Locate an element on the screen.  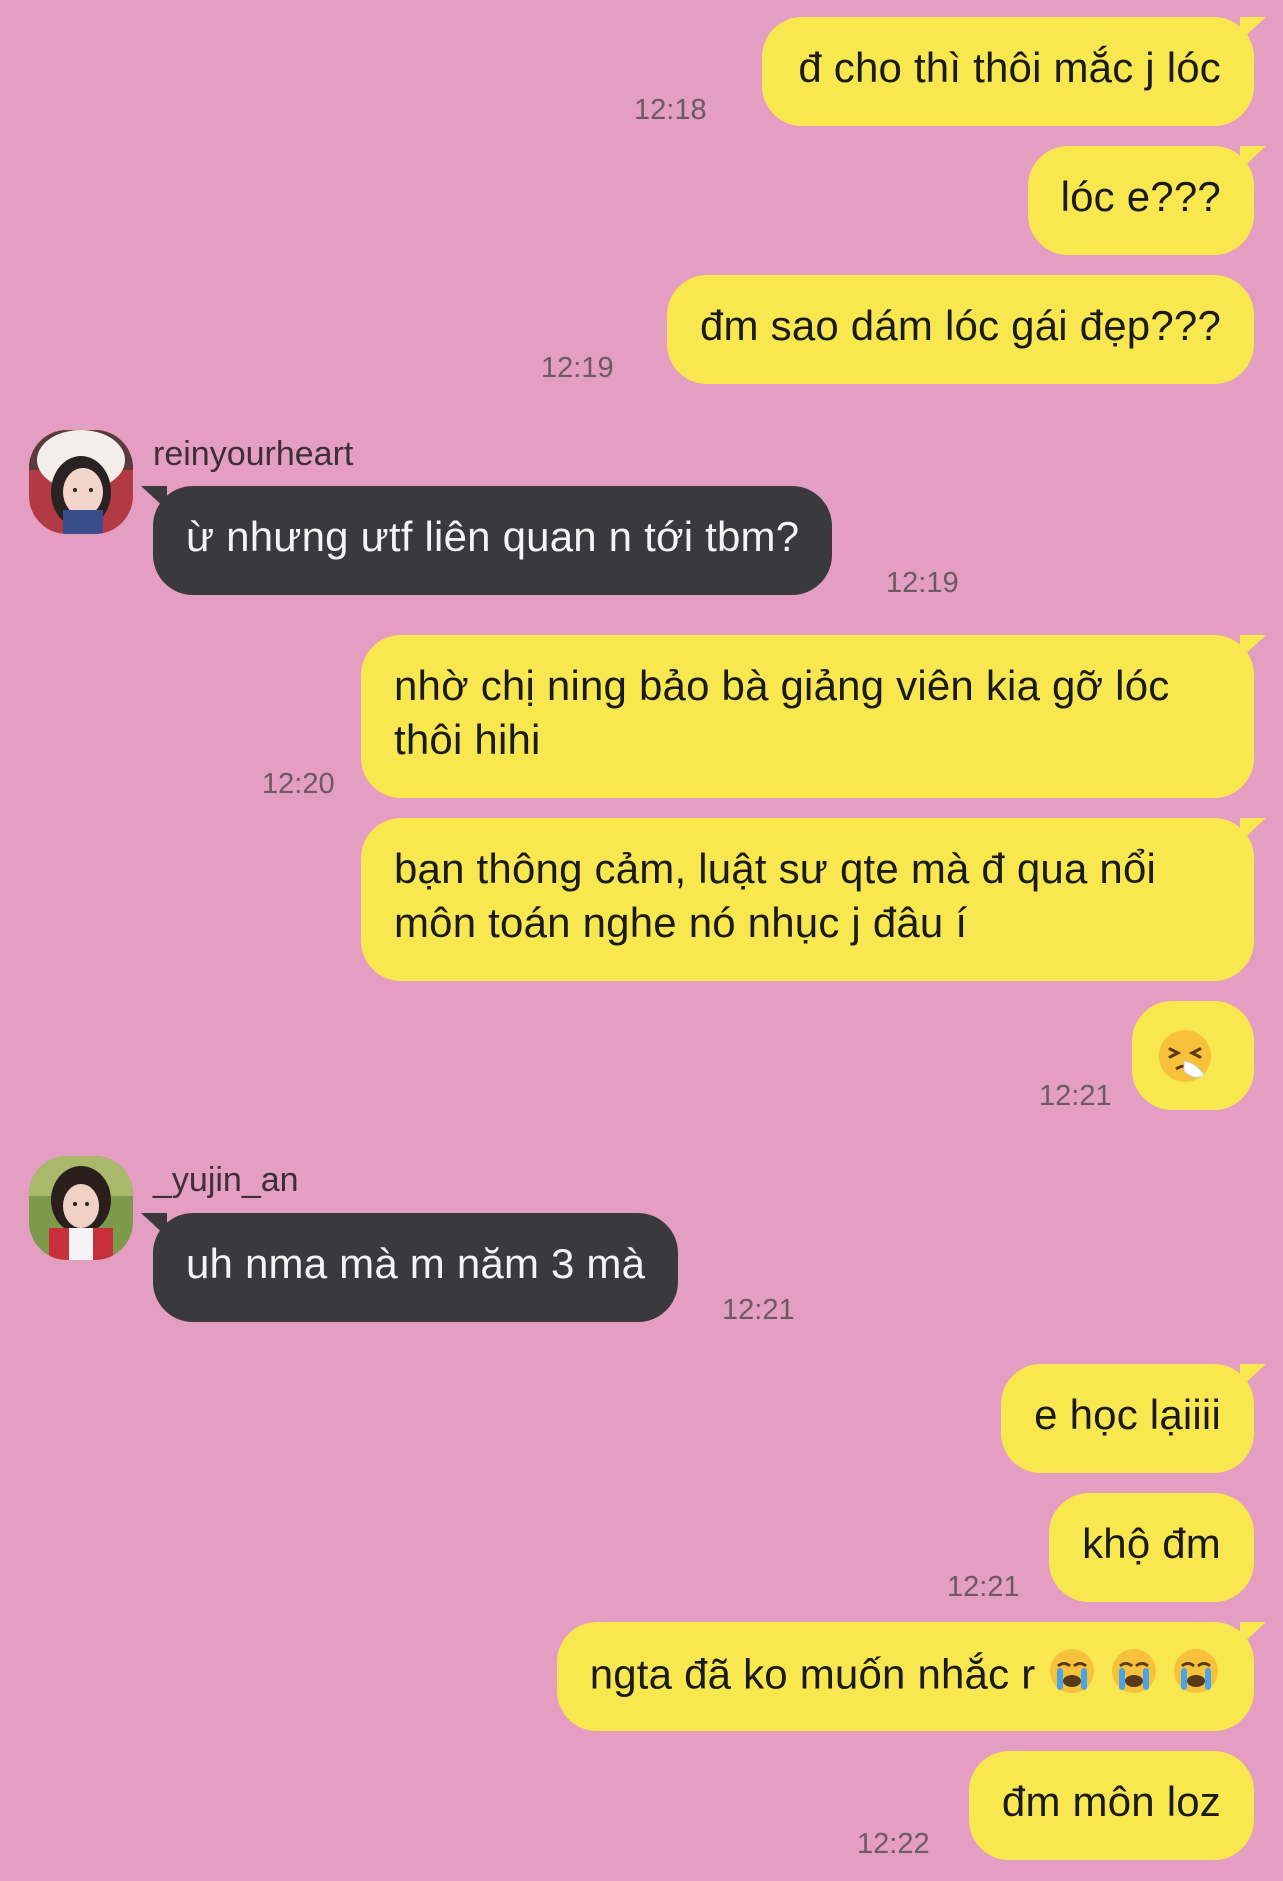
message-text: ừ nhưng ưtf liên quan n tới tbm? is located at coordinates (493, 536).